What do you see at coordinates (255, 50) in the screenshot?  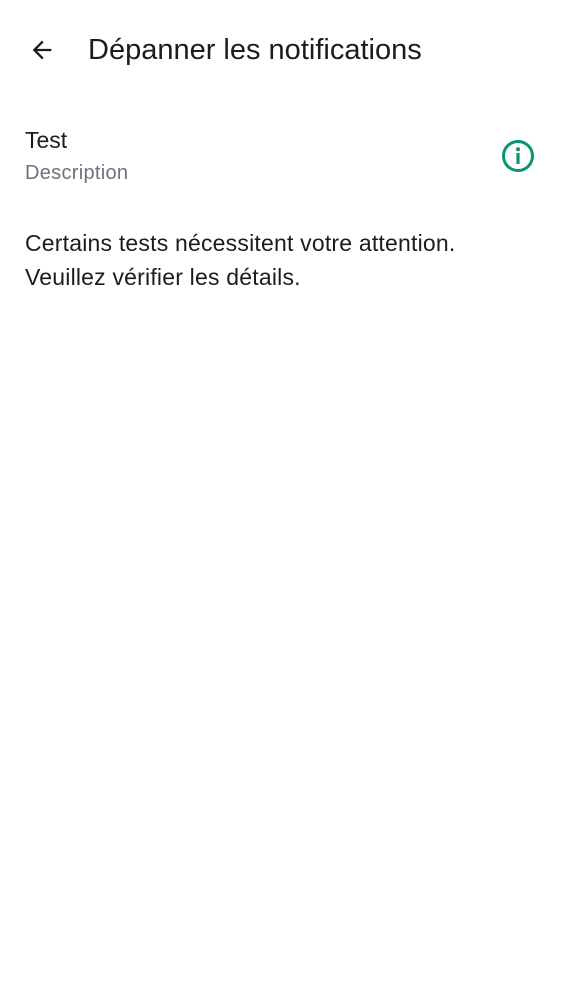 I see `page-title: Dépanner les notifications` at bounding box center [255, 50].